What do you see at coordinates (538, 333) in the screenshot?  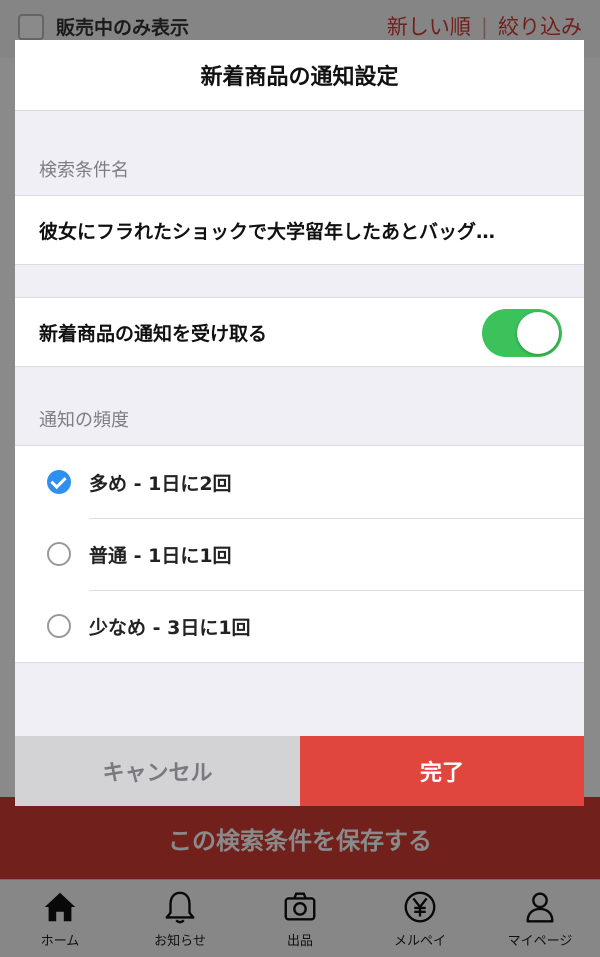 I see `toggle-knob` at bounding box center [538, 333].